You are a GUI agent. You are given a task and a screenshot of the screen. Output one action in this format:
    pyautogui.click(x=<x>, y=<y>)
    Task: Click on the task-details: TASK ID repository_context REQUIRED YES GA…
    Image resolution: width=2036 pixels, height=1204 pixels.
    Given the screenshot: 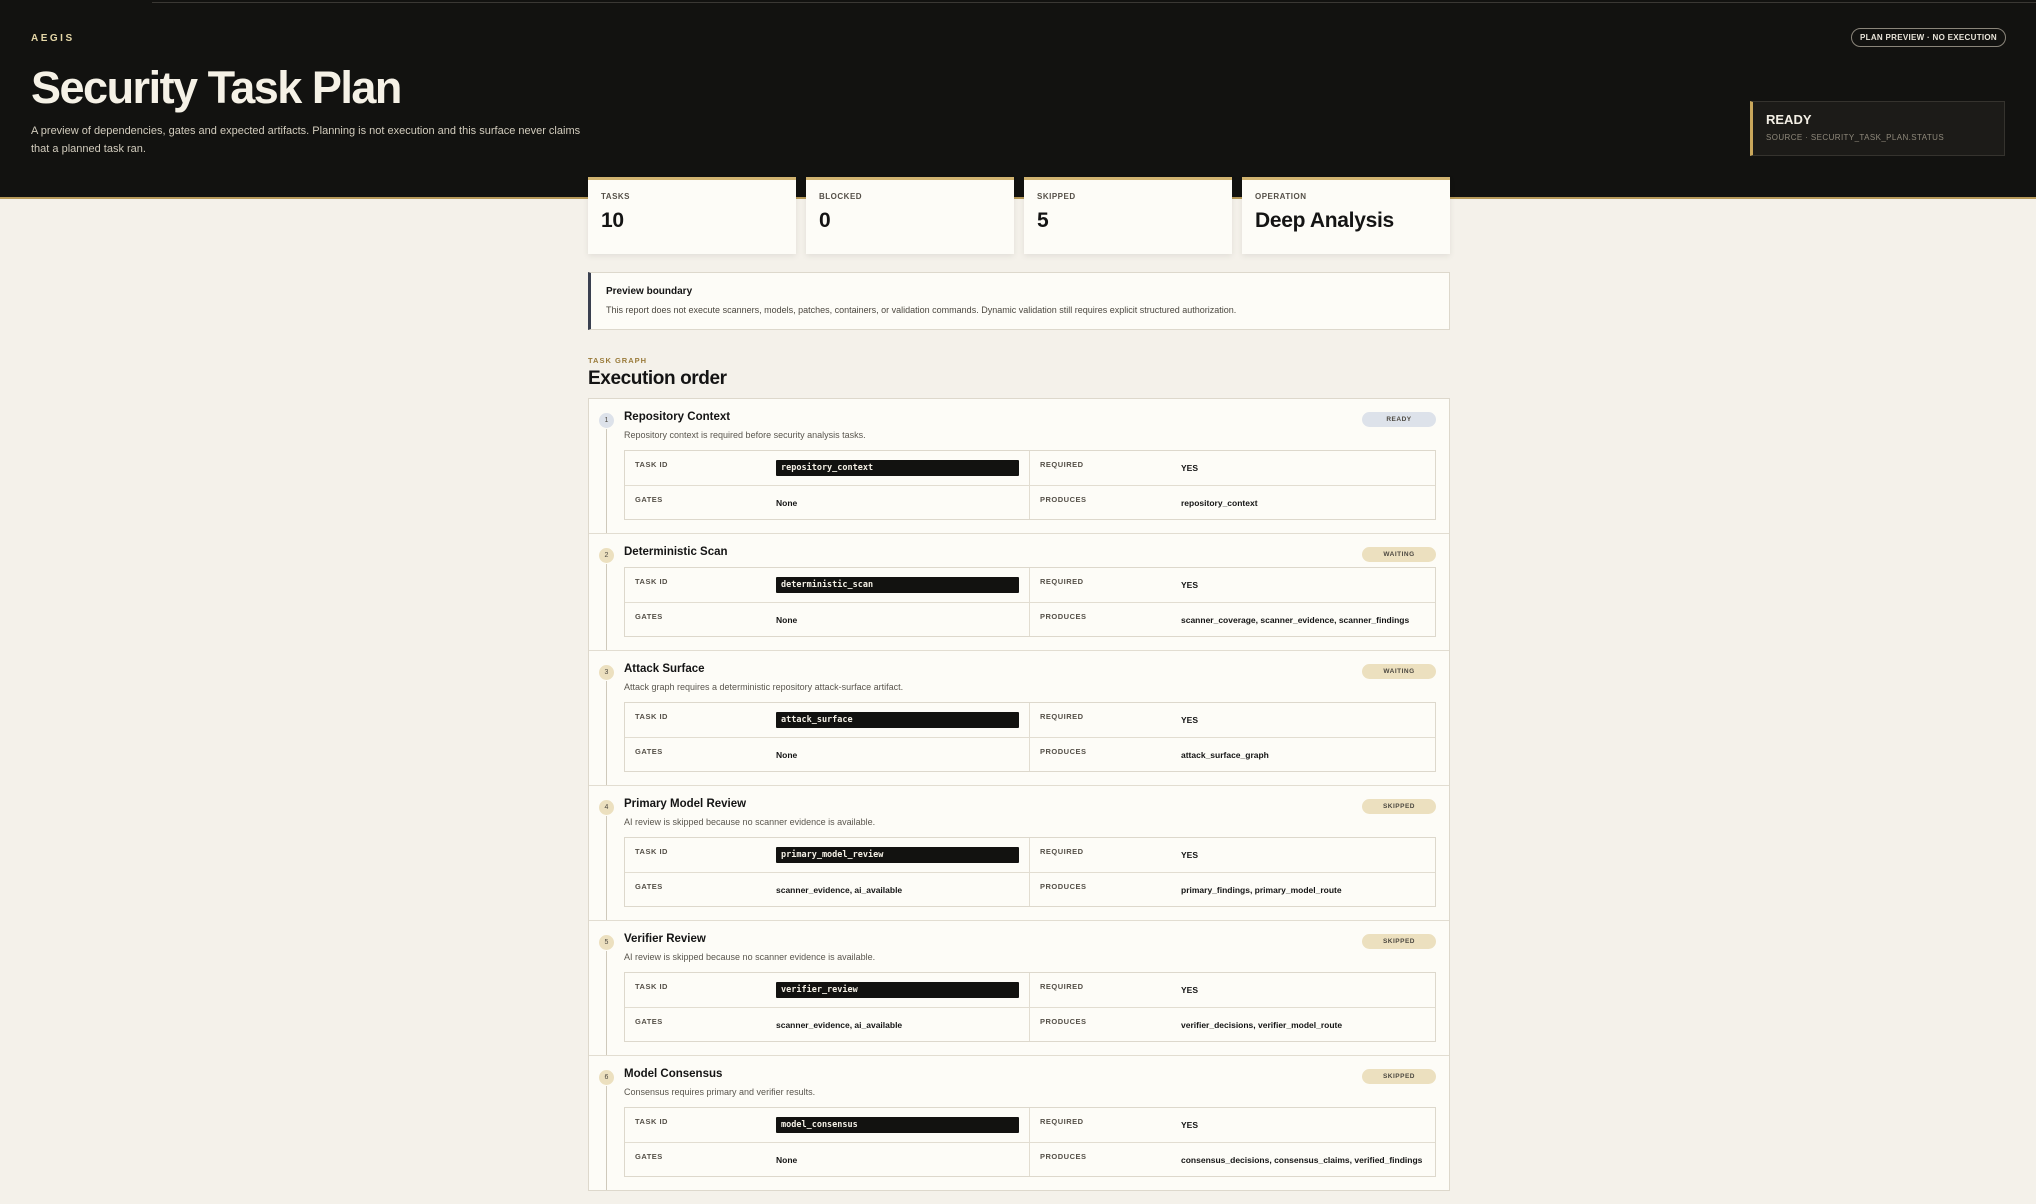 What is the action you would take?
    pyautogui.click(x=1030, y=485)
    